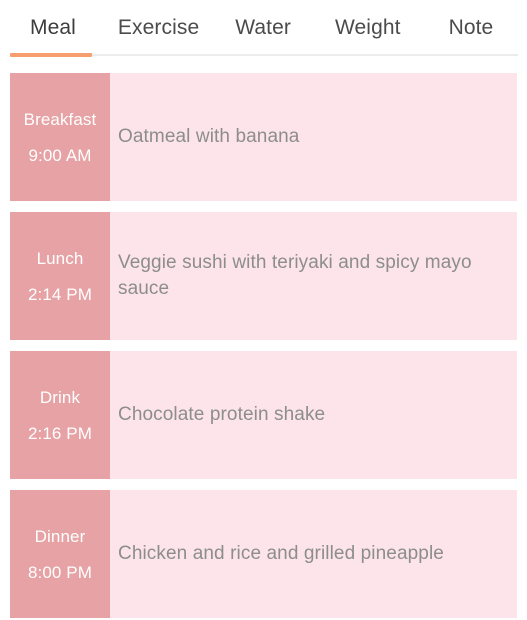 This screenshot has width=527, height=620. Describe the element at coordinates (281, 553) in the screenshot. I see `entry-description: Chicken and rice and grilled pineapple` at that location.